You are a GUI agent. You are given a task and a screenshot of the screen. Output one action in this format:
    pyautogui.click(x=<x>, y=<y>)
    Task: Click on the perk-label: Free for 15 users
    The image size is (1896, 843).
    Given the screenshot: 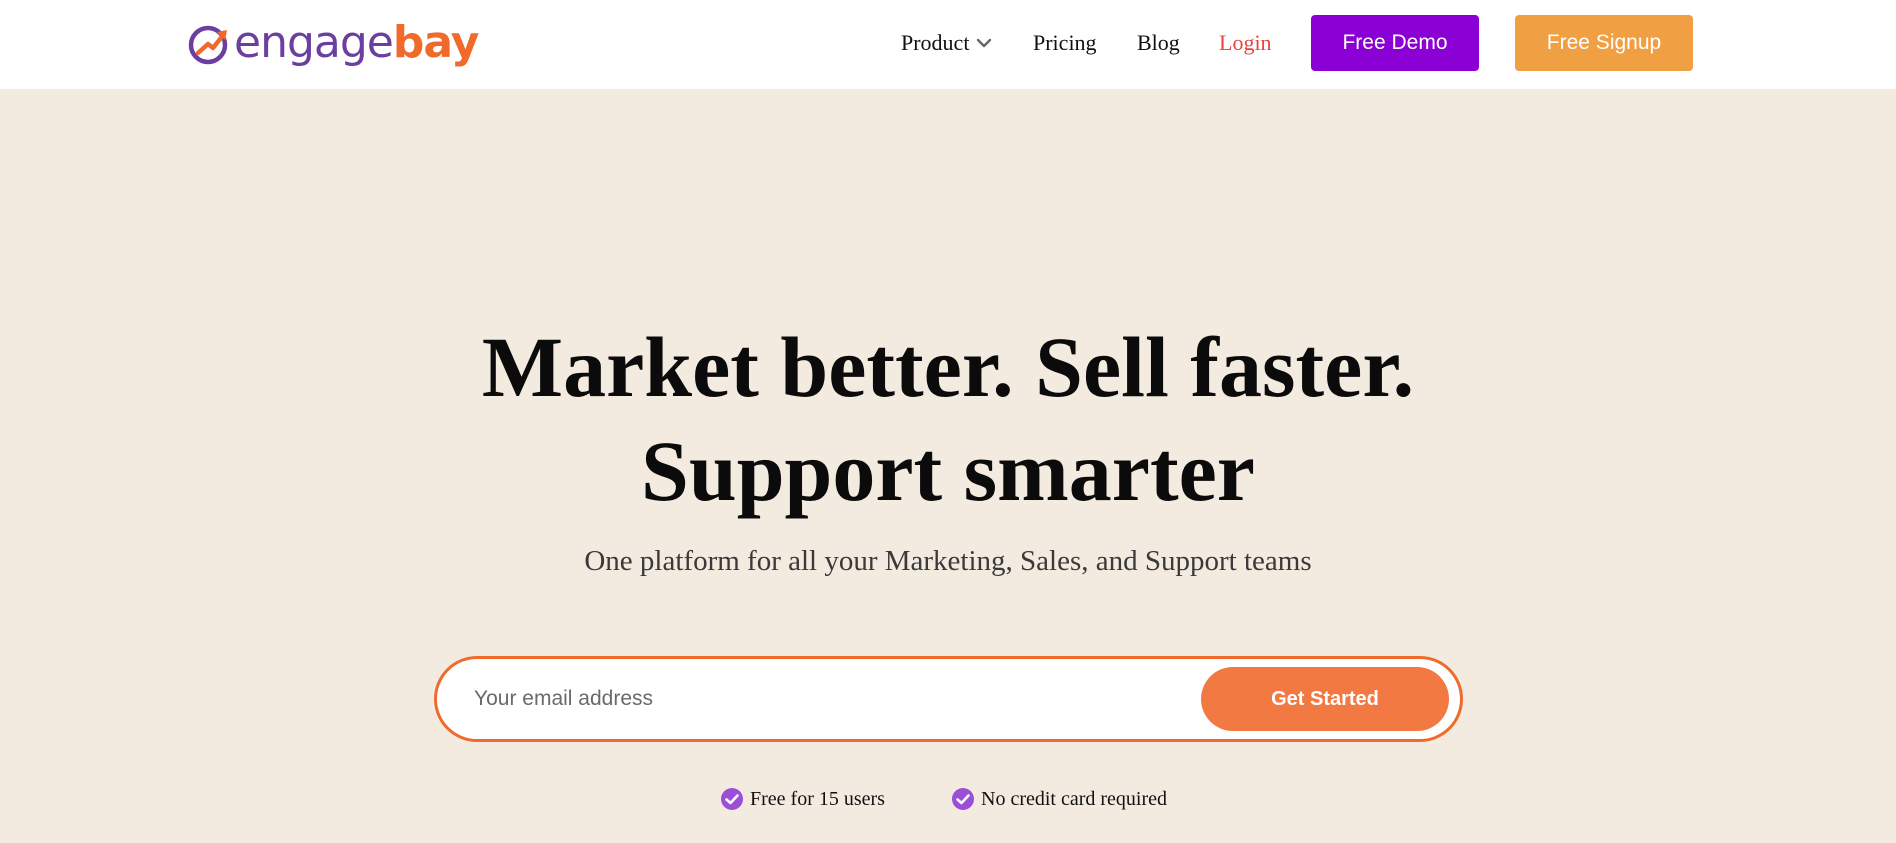 What is the action you would take?
    pyautogui.click(x=817, y=798)
    